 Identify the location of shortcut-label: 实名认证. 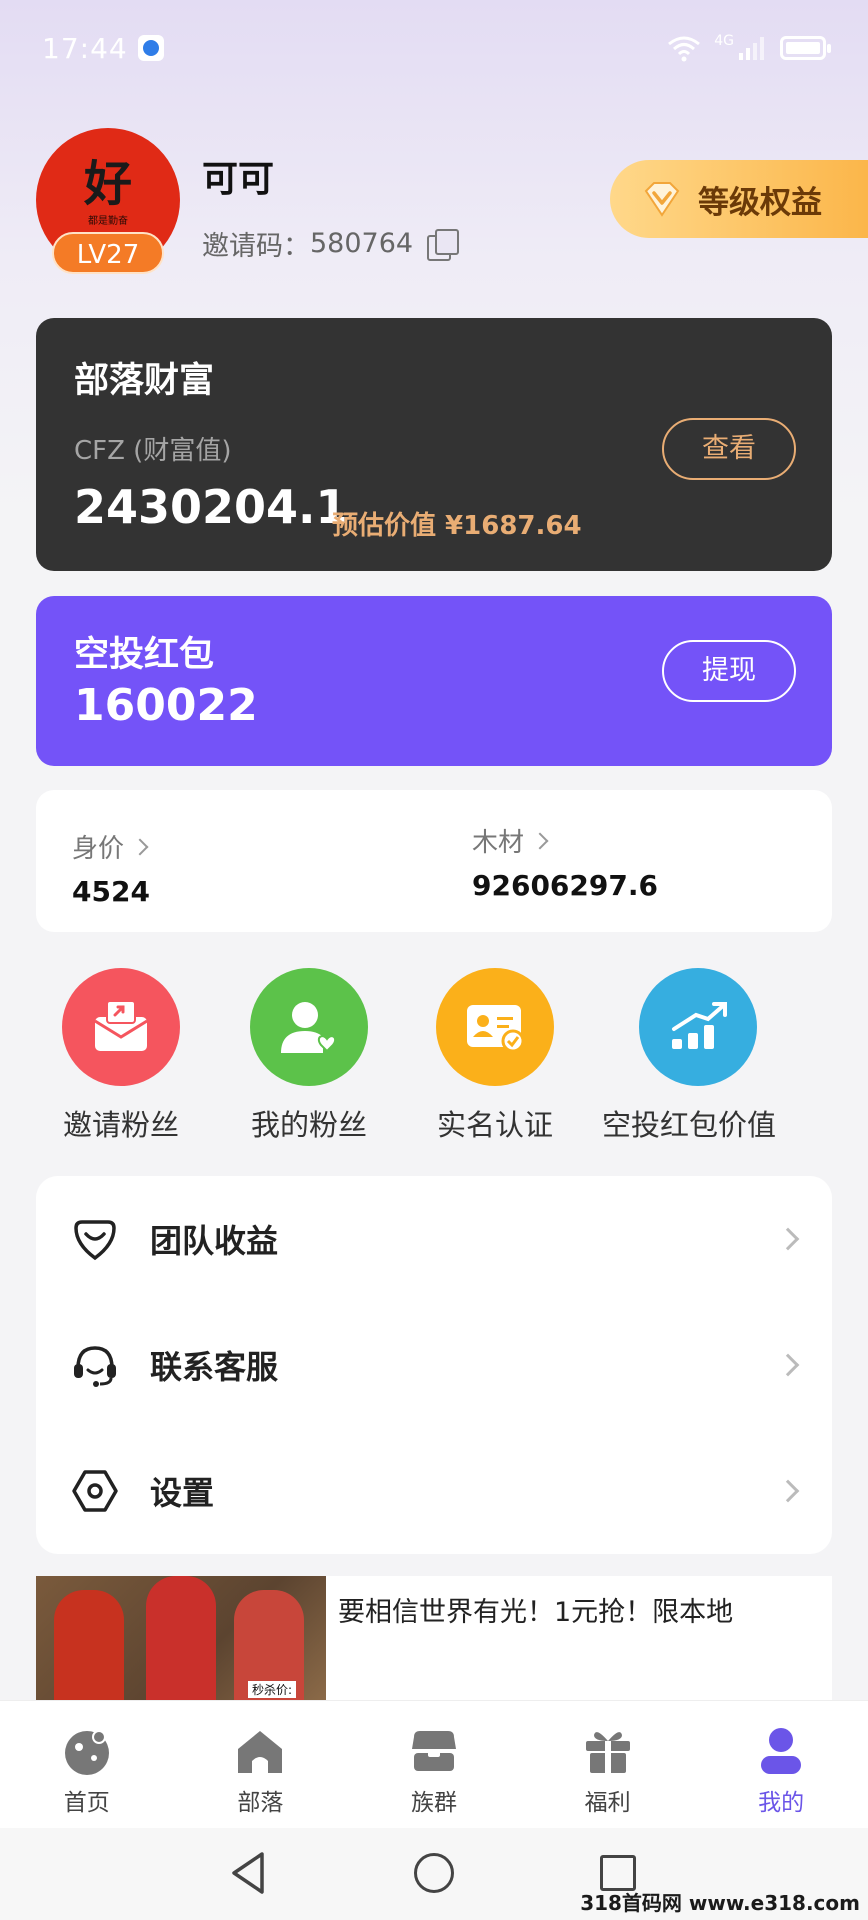
(494, 1125).